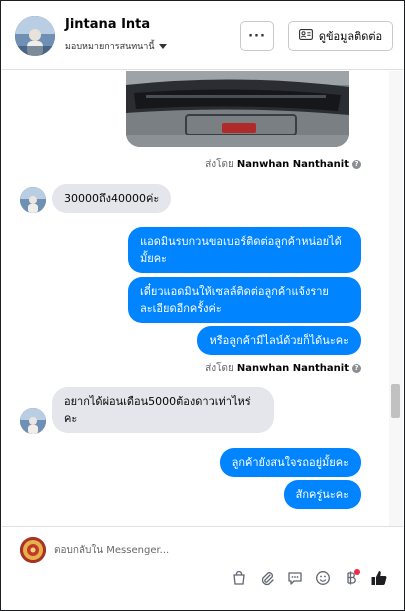 The width and height of the screenshot is (405, 611). What do you see at coordinates (162, 46) in the screenshot?
I see `caret-down-icon` at bounding box center [162, 46].